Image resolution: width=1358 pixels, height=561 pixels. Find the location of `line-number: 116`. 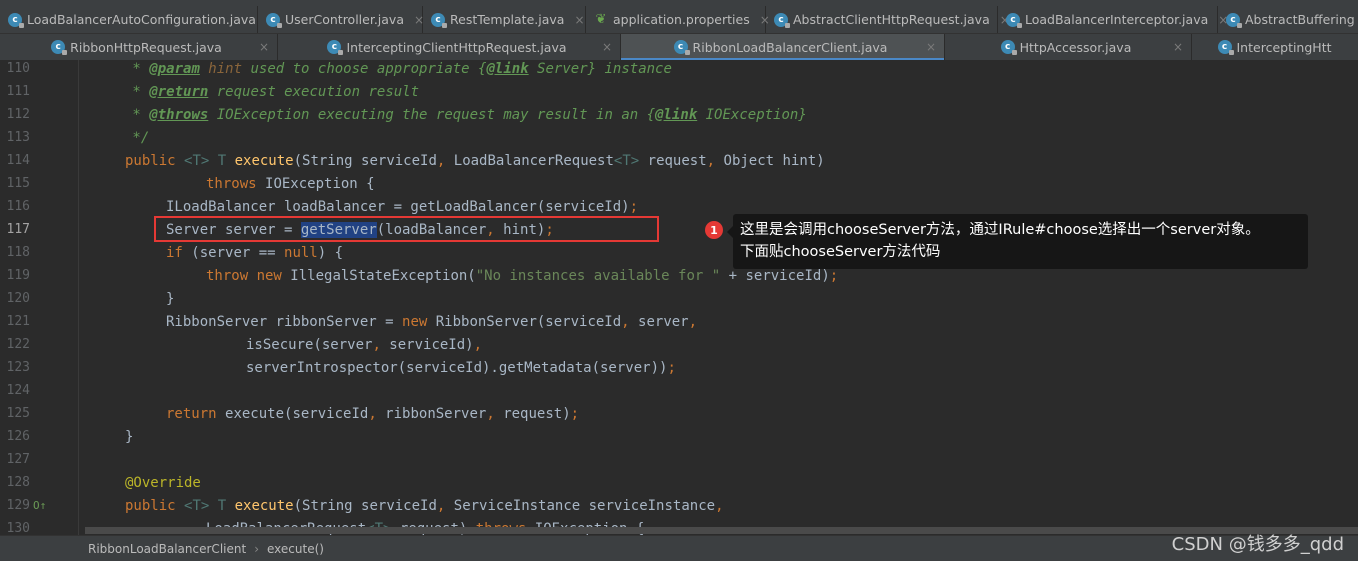

line-number: 116 is located at coordinates (18, 206).